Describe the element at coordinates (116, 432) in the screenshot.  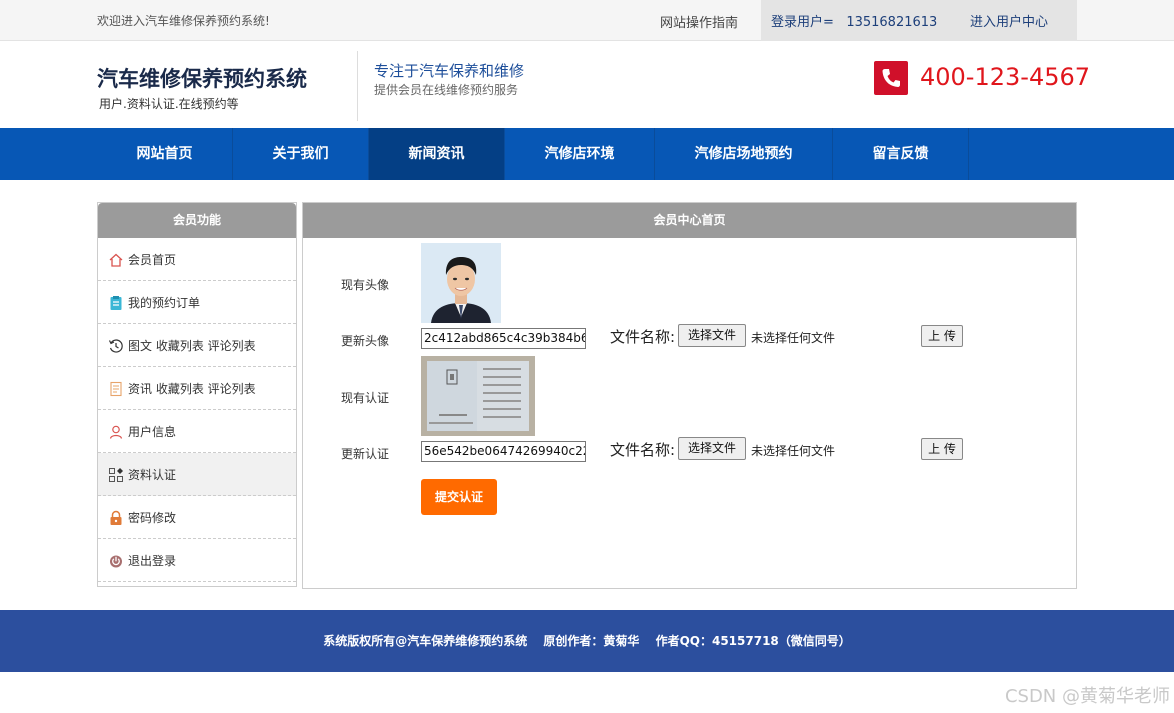
I see `user-icon` at that location.